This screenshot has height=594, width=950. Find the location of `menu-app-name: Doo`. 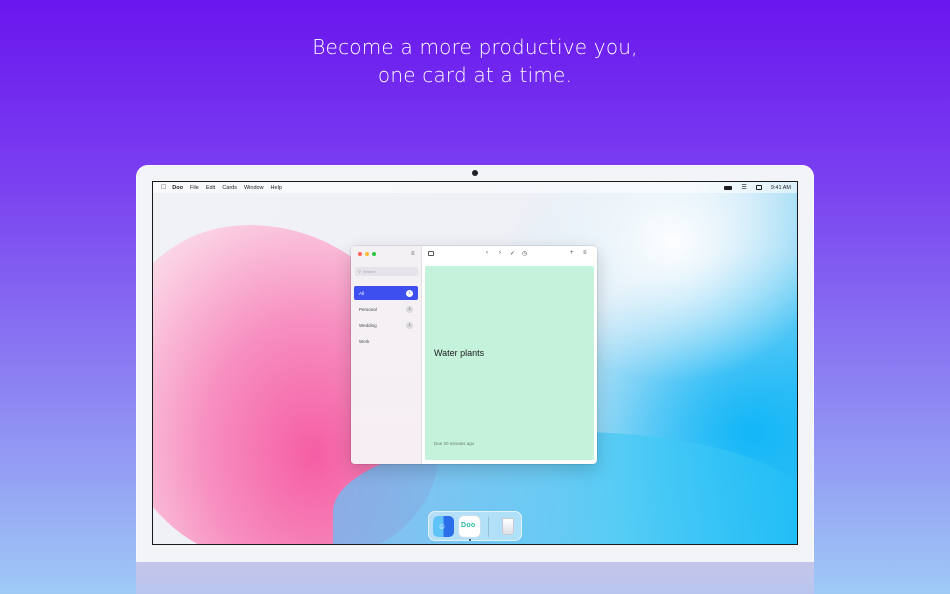

menu-app-name: Doo is located at coordinates (177, 188).